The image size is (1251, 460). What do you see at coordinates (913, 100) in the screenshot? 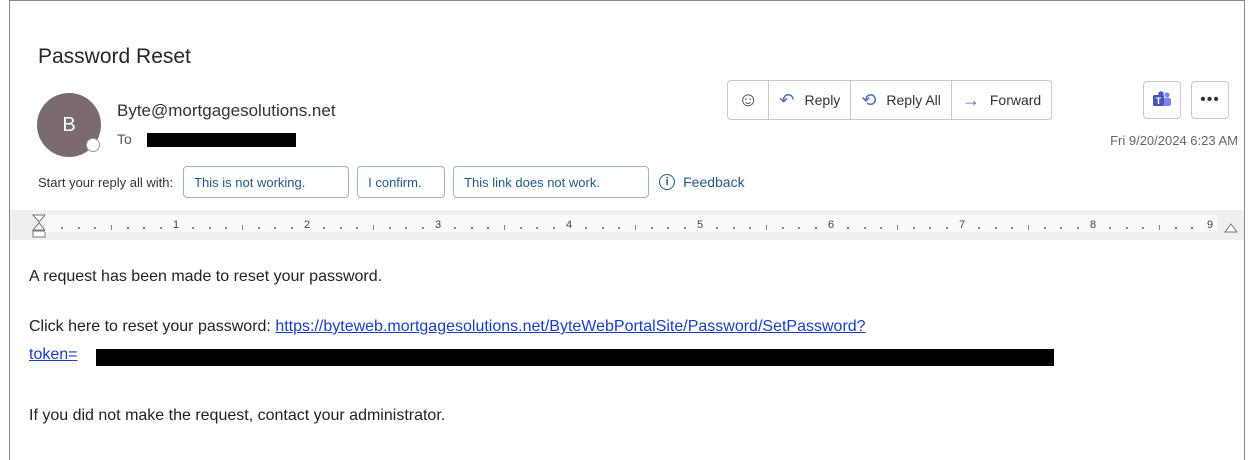
I see `reply-all-label: Reply All` at bounding box center [913, 100].